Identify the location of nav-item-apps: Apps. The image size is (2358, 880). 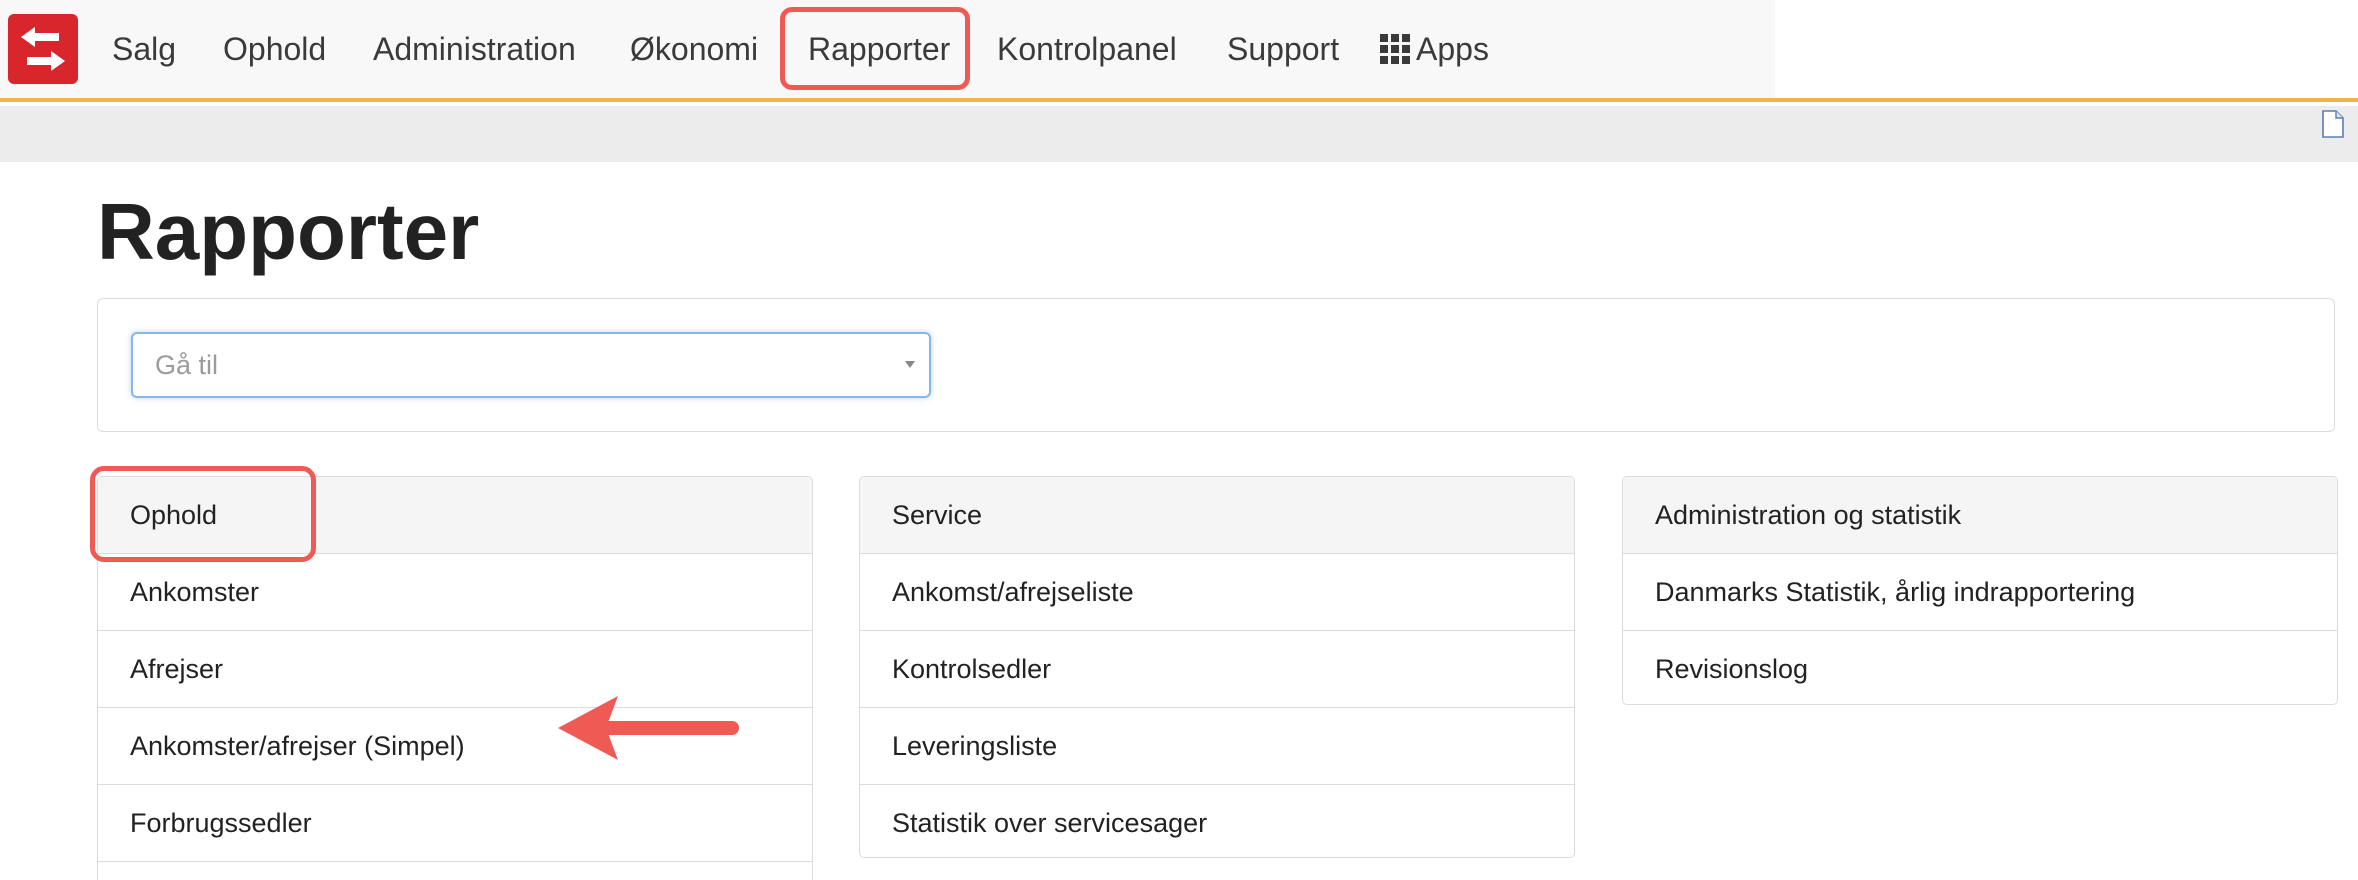
(1434, 49).